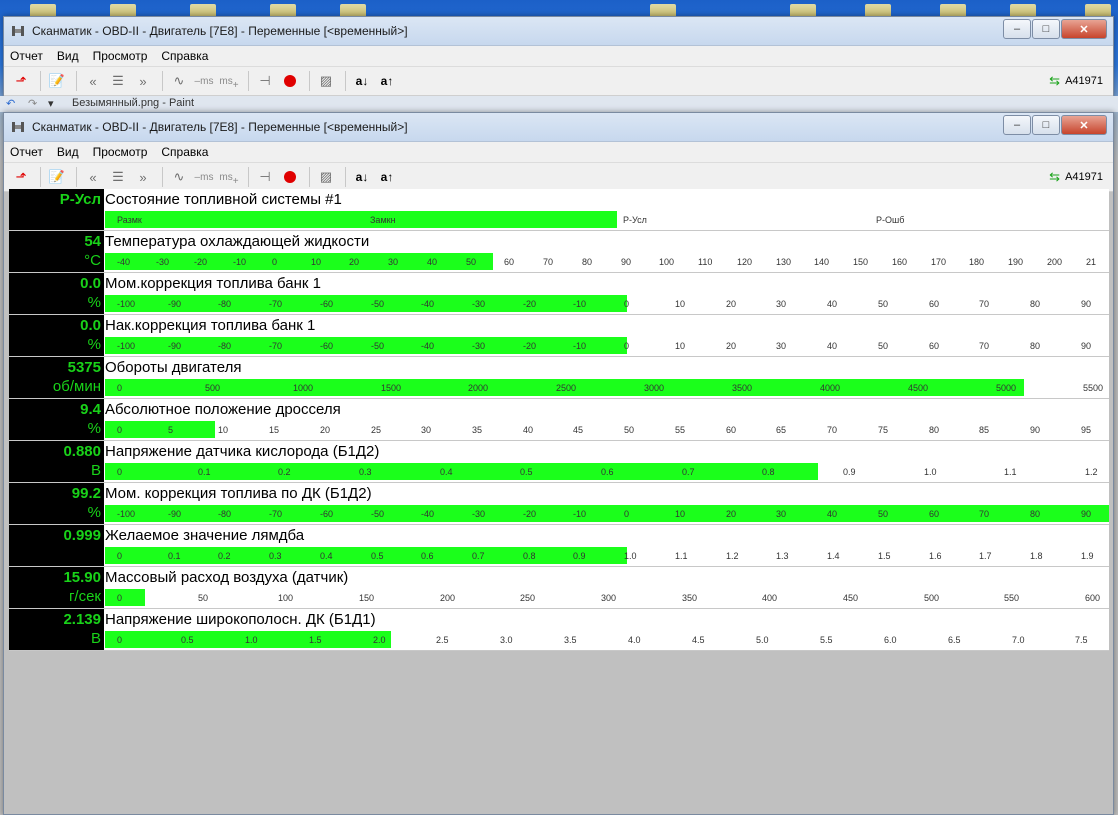 The image size is (1118, 815). Describe the element at coordinates (428, 304) in the screenshot. I see `scale-tick-label: -40` at that location.